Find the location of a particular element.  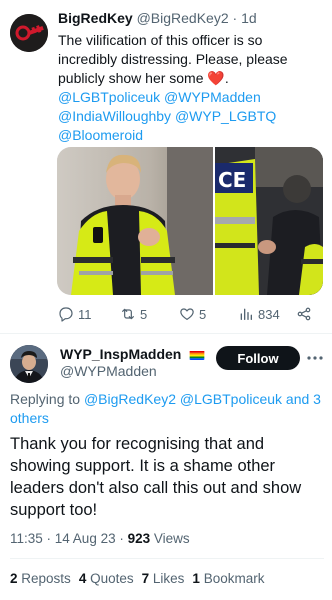

red-key-avatar-image is located at coordinates (29, 33).